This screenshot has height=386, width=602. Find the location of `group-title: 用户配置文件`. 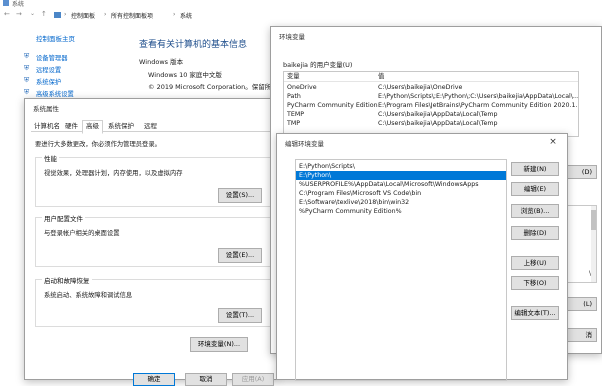

group-title: 用户配置文件 is located at coordinates (63, 218).